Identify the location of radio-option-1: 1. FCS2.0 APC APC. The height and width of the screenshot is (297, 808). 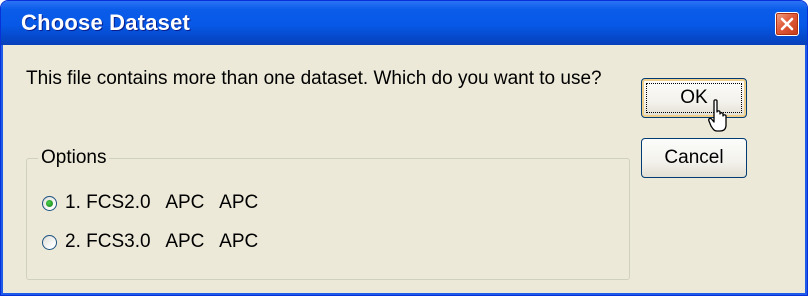
(150, 203).